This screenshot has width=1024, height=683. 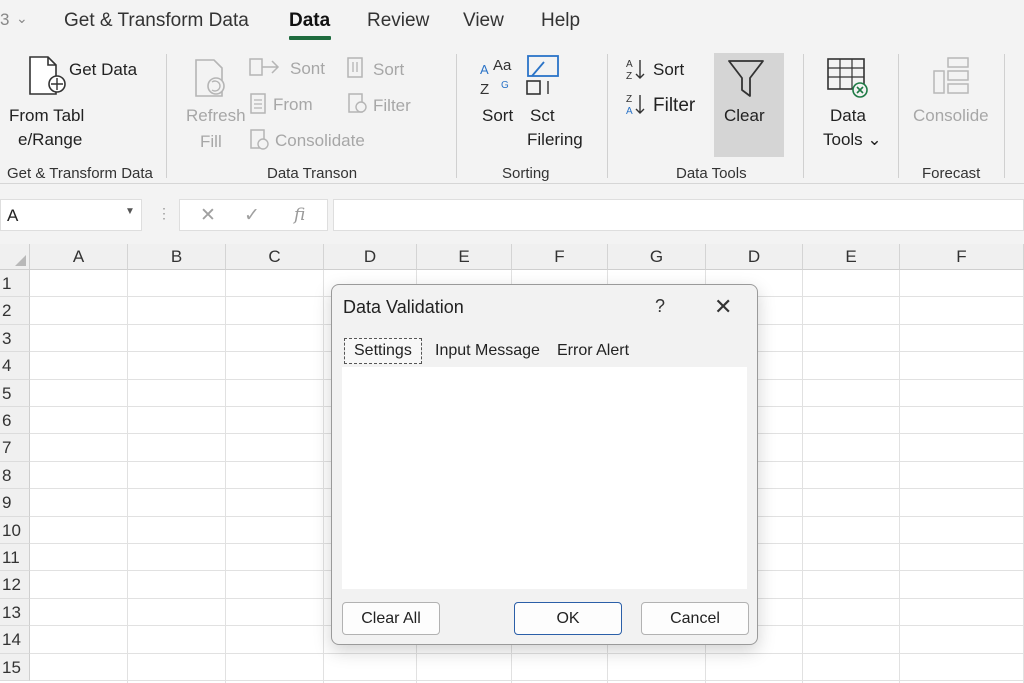 What do you see at coordinates (542, 76) in the screenshot?
I see `sort-filter-icon` at bounding box center [542, 76].